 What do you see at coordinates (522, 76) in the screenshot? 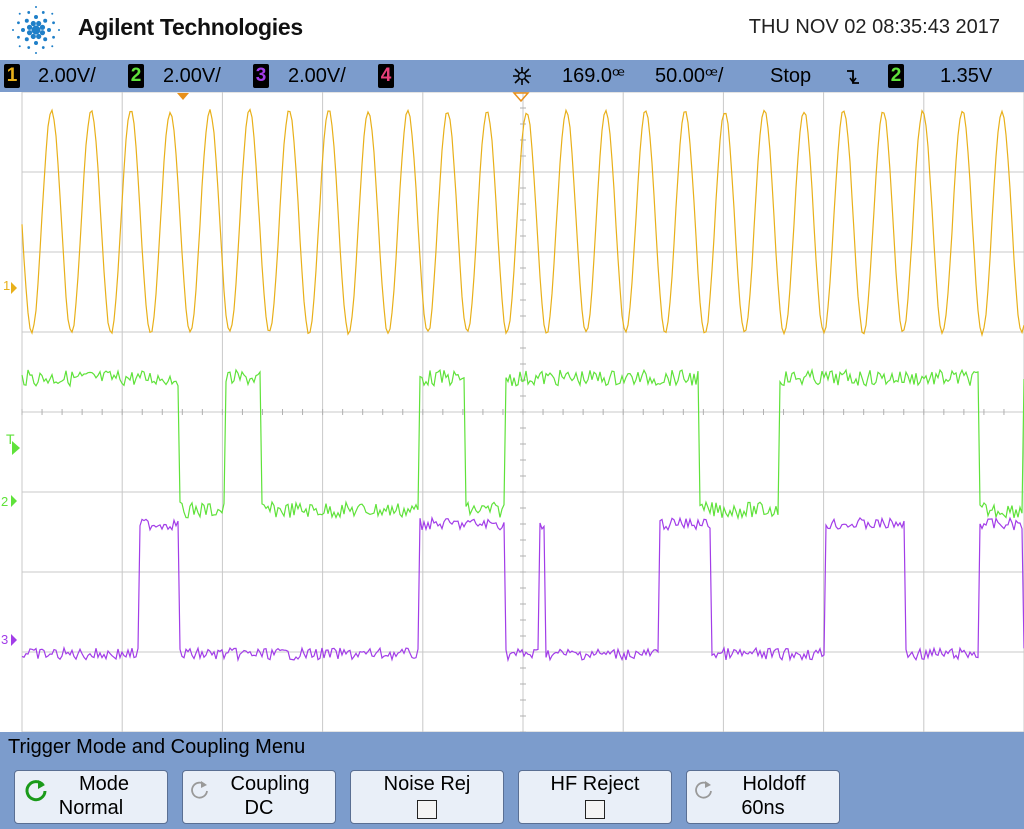
I see `trigger-time-reference-icon` at bounding box center [522, 76].